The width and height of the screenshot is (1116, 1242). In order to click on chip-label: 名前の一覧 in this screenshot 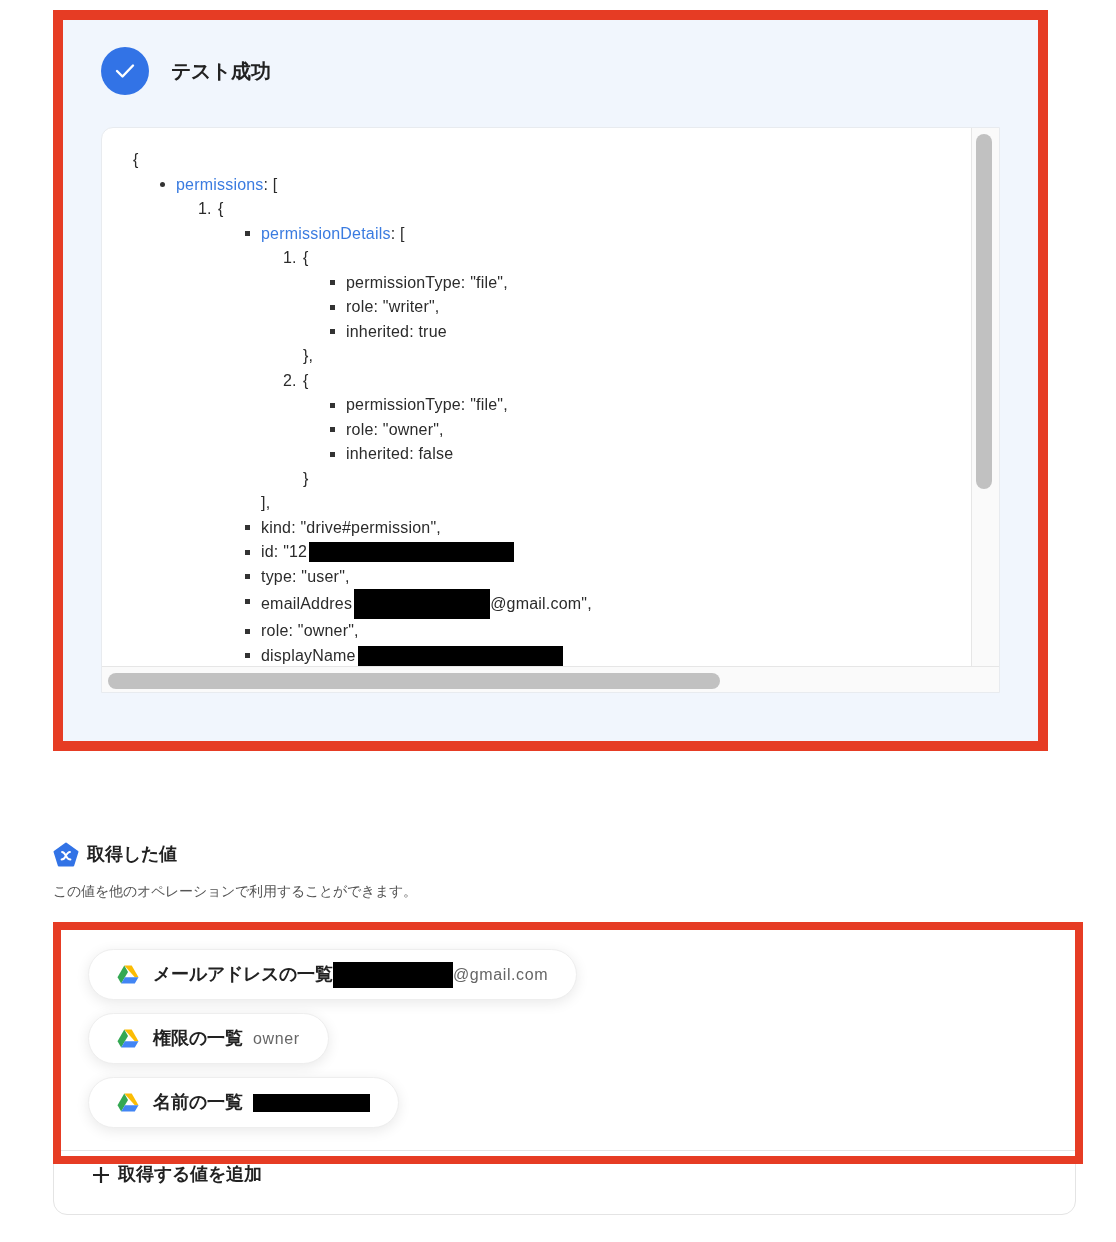, I will do `click(198, 1103)`.